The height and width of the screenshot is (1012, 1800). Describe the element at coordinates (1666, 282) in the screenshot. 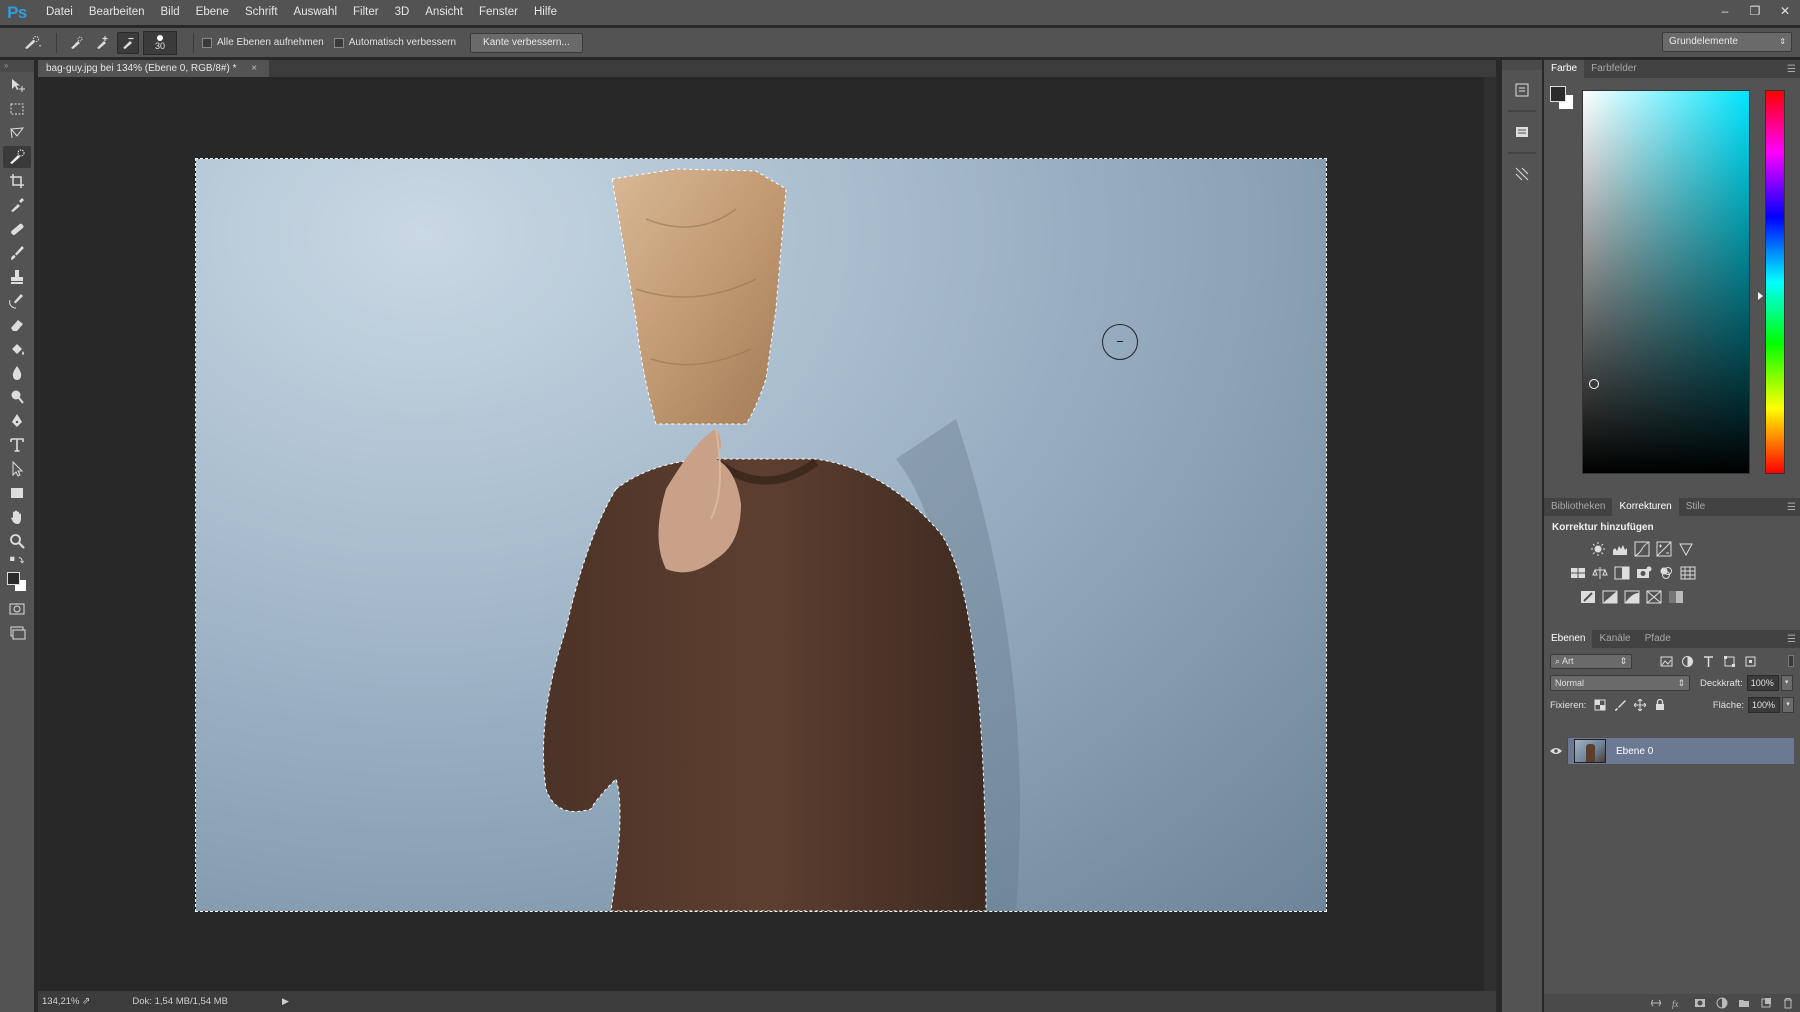

I see `color-field` at that location.